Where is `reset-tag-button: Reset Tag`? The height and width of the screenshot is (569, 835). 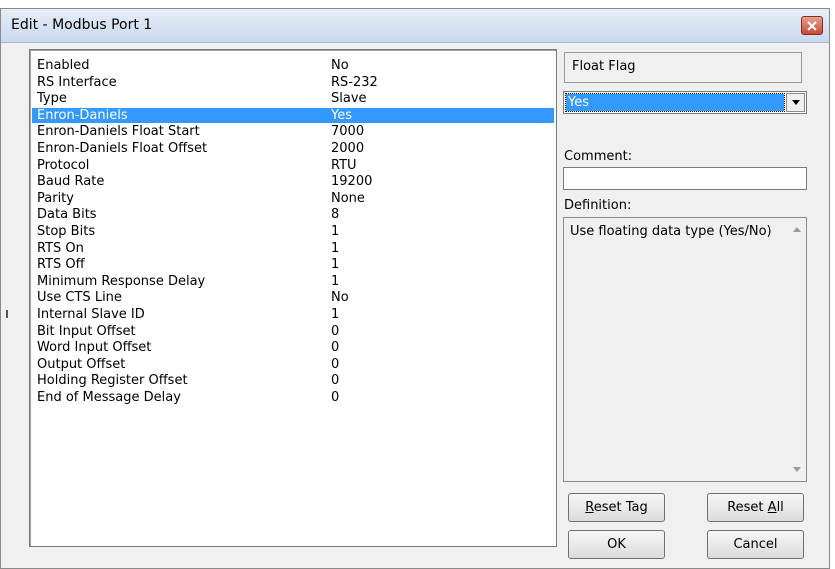
reset-tag-button: Reset Tag is located at coordinates (616, 507).